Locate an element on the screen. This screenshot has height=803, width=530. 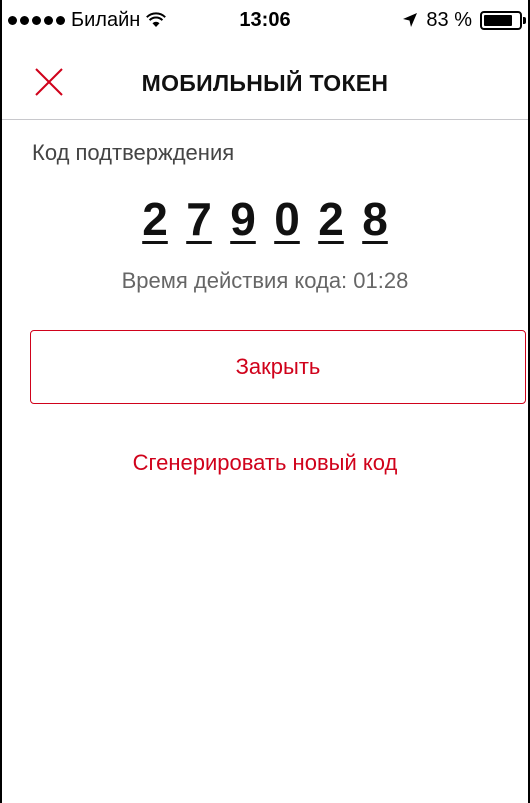
code-digit: 9 is located at coordinates (243, 219).